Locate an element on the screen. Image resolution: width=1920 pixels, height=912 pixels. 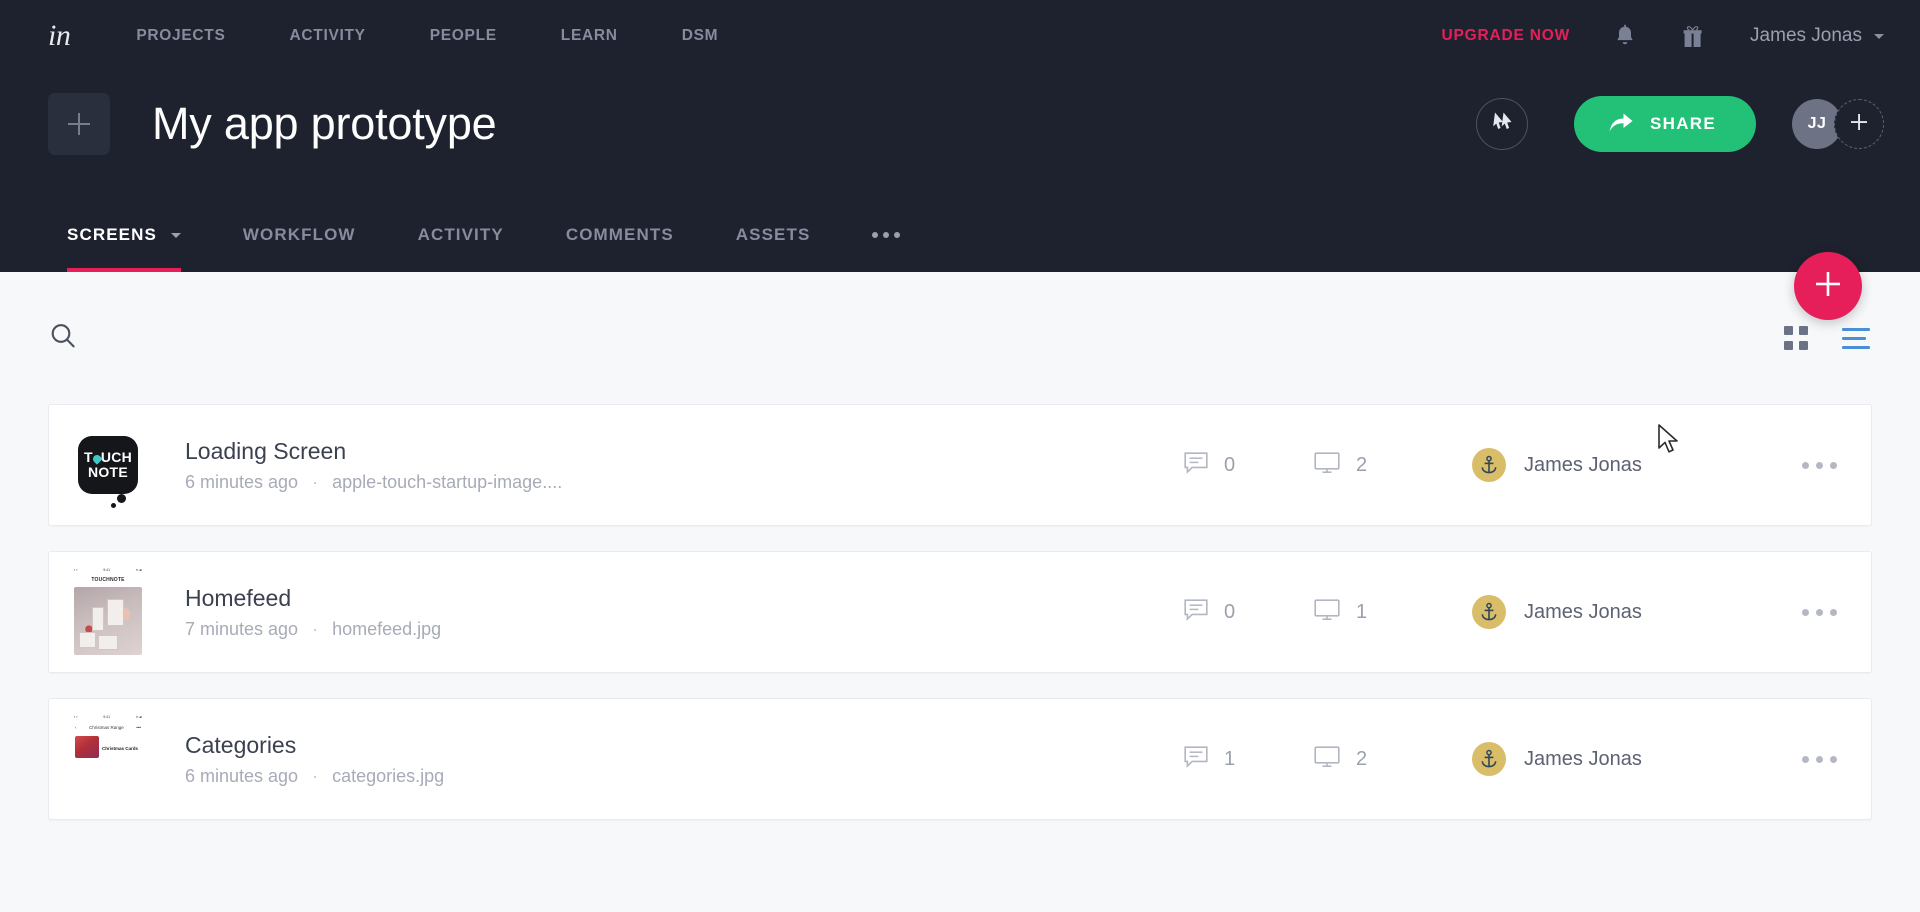
screen-thumbnail: T UCH NOTE is located at coordinates (108, 465).